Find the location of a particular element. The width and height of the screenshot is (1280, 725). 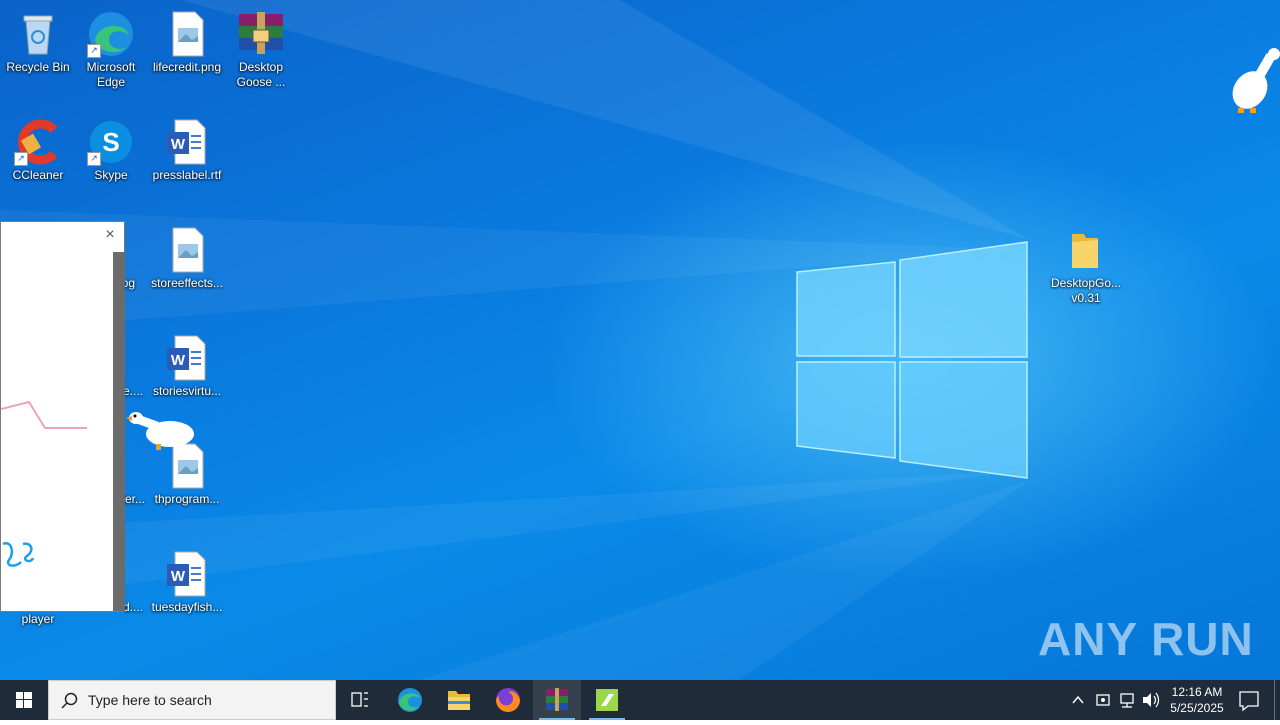

taskbar-desktop-goose is located at coordinates (607, 700).